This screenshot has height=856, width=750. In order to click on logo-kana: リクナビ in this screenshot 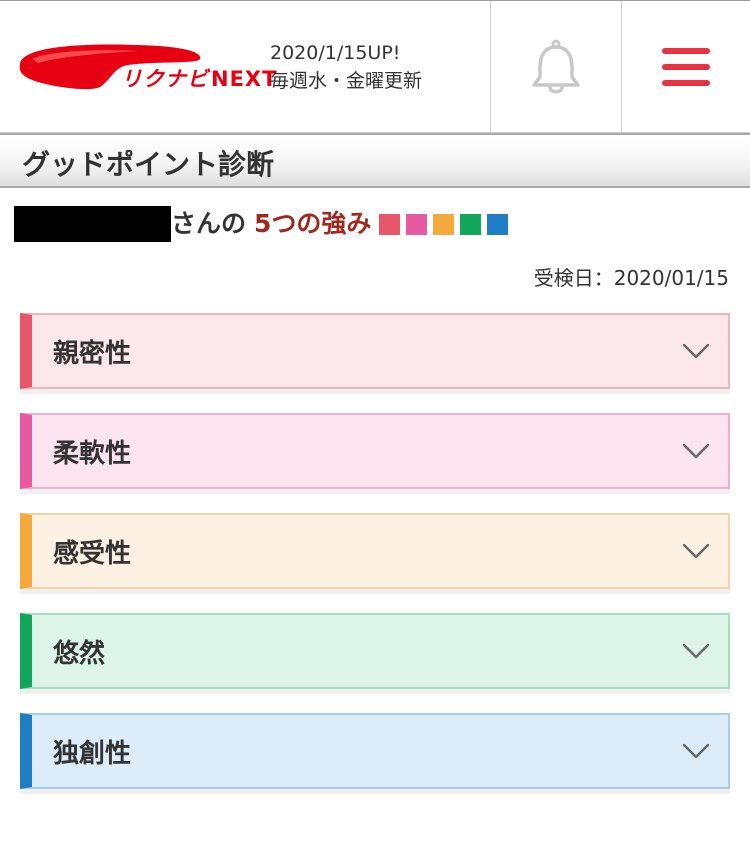, I will do `click(165, 79)`.